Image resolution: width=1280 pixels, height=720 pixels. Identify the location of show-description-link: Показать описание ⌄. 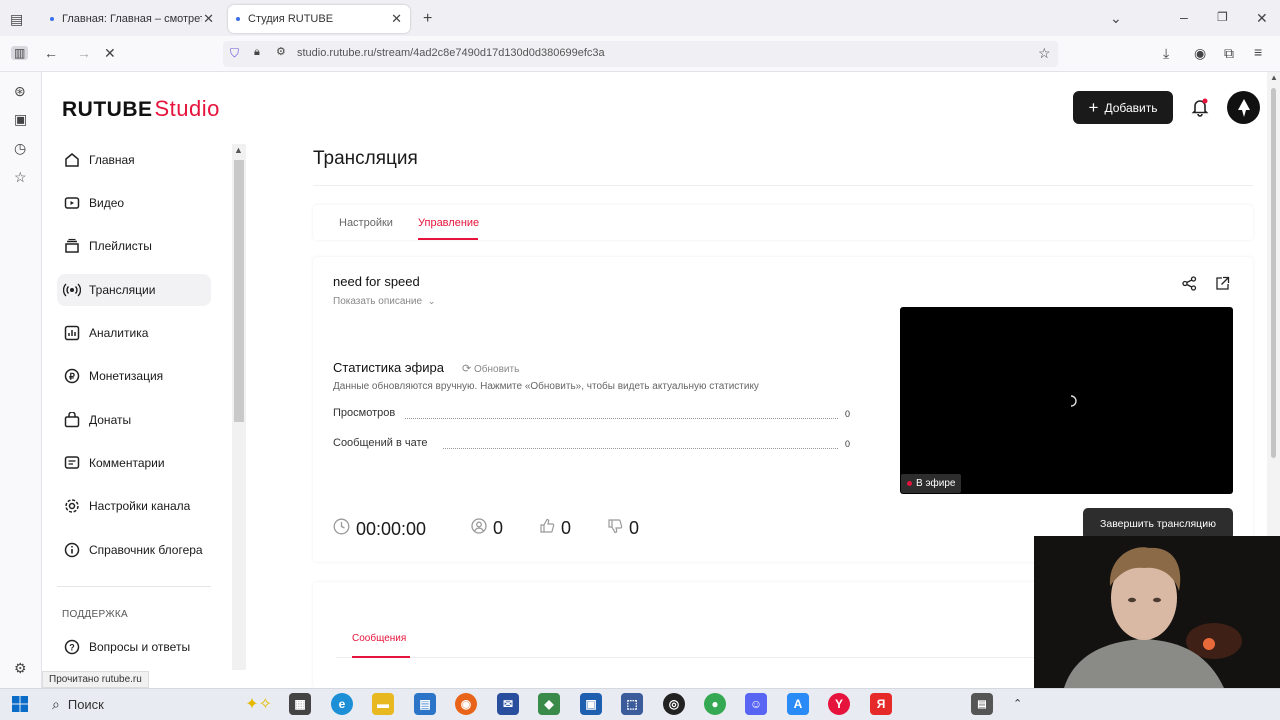
(384, 301).